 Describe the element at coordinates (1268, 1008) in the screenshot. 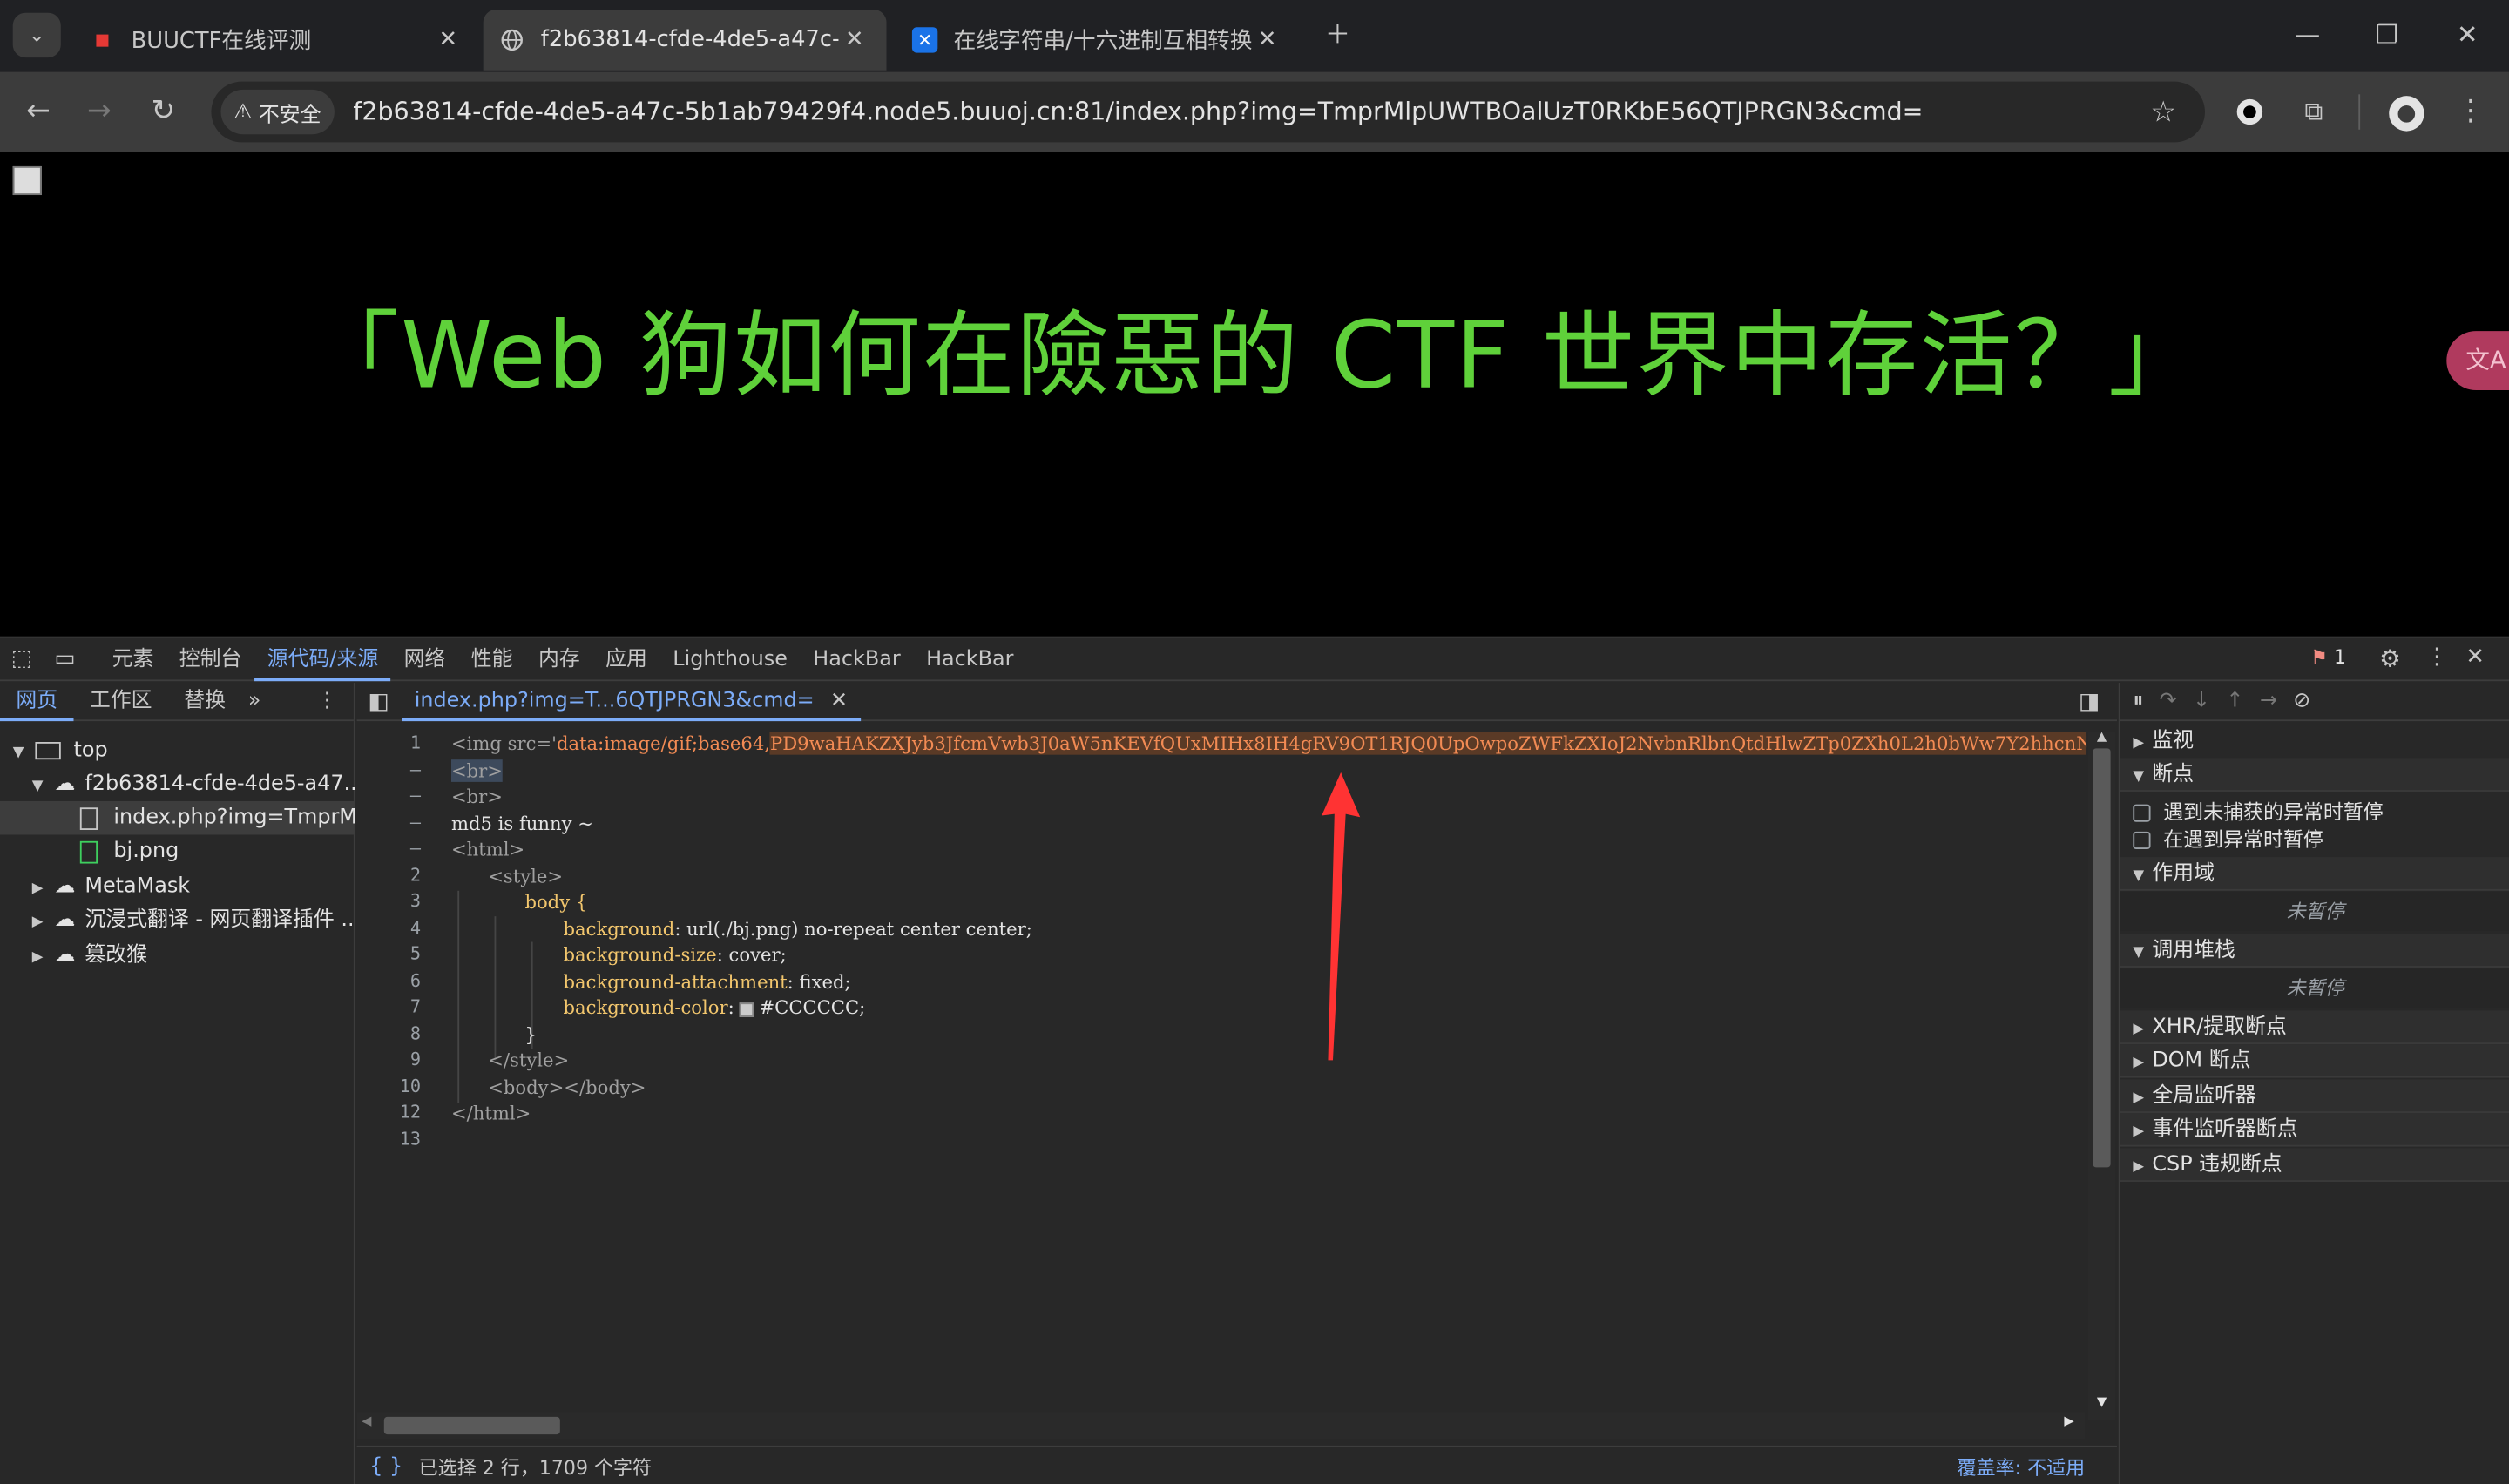

I see `code-line: background-color: #CCCCCC;` at that location.